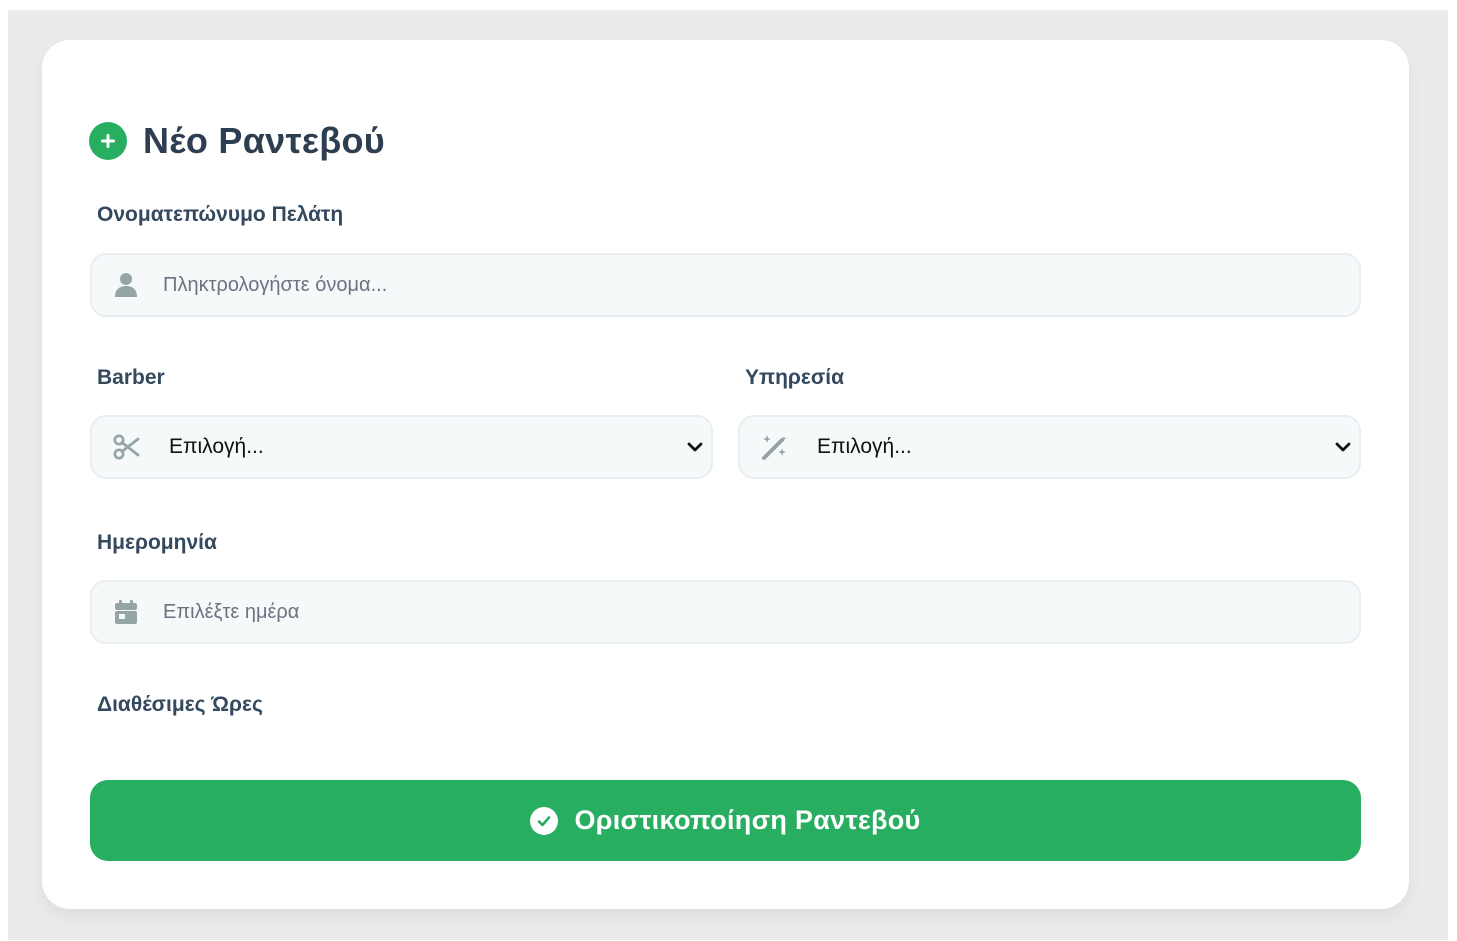 This screenshot has height=941, width=1457. Describe the element at coordinates (131, 377) in the screenshot. I see `barber-label: Barber` at that location.